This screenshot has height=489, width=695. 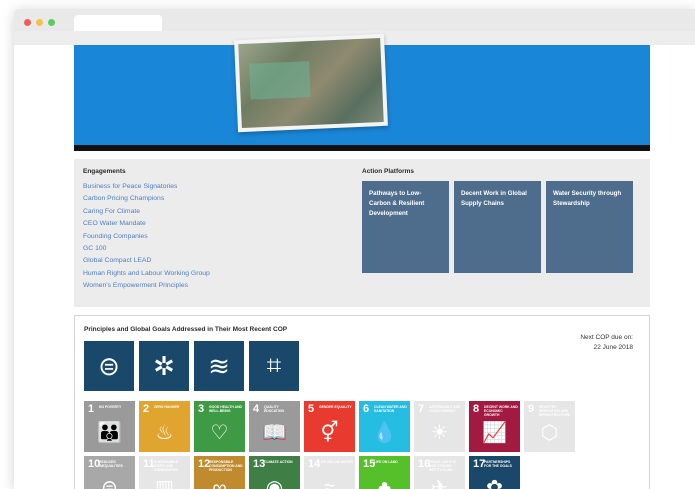 What do you see at coordinates (91, 409) in the screenshot?
I see `sdg-number: 1` at bounding box center [91, 409].